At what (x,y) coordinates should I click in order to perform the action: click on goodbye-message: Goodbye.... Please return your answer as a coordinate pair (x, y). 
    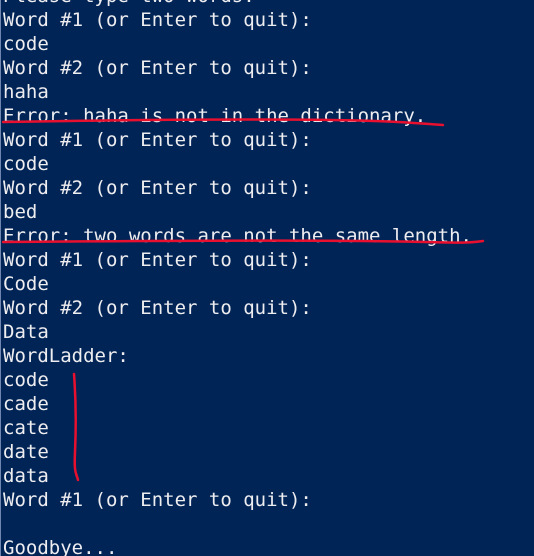
    Looking at the image, I should click on (60, 546).